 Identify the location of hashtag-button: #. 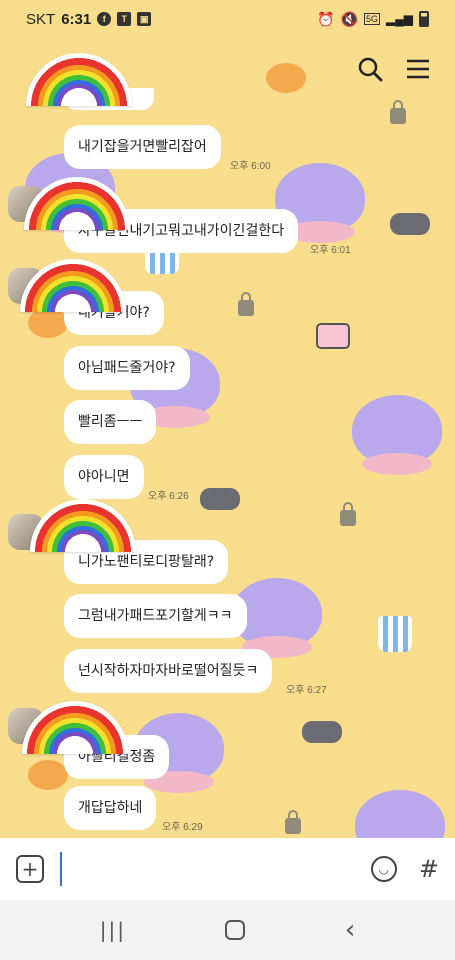
(429, 869).